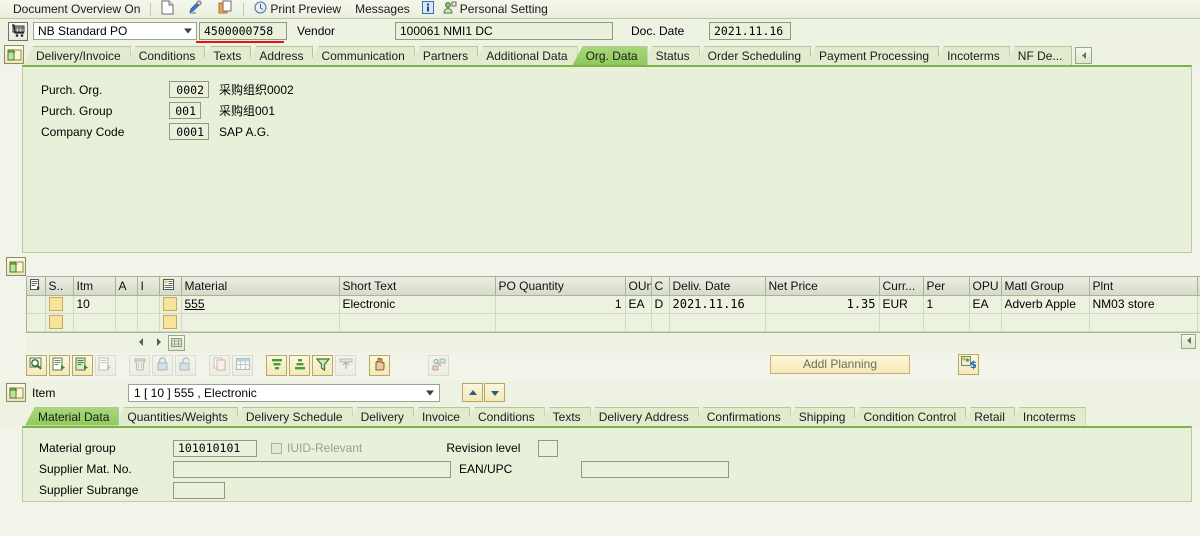  What do you see at coordinates (59, 286) in the screenshot?
I see `col-status: S..` at bounding box center [59, 286].